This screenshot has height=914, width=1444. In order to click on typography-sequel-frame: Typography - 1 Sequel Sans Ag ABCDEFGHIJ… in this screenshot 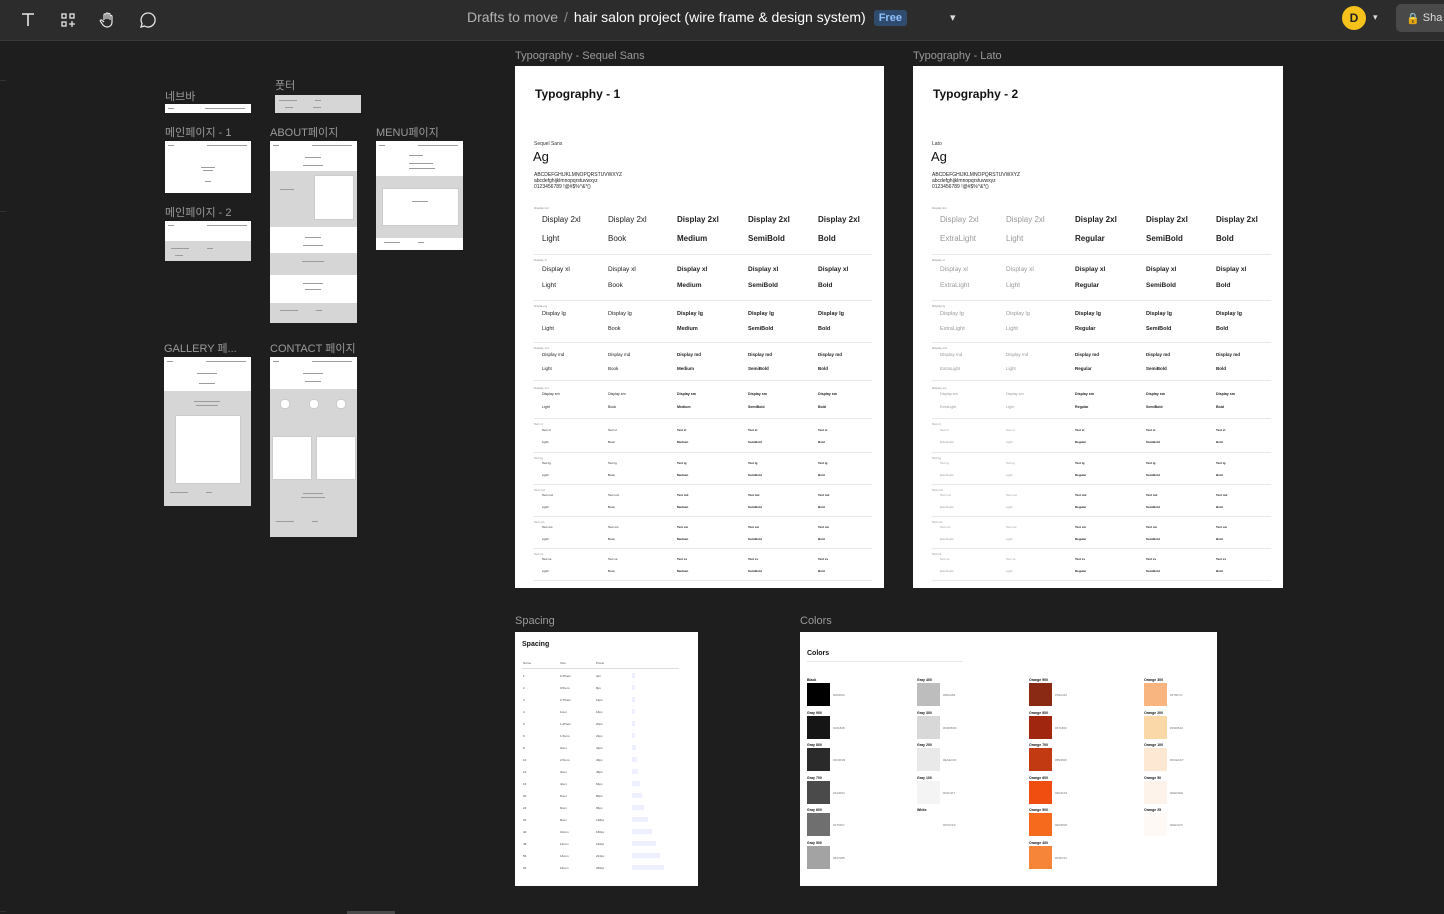, I will do `click(699, 327)`.